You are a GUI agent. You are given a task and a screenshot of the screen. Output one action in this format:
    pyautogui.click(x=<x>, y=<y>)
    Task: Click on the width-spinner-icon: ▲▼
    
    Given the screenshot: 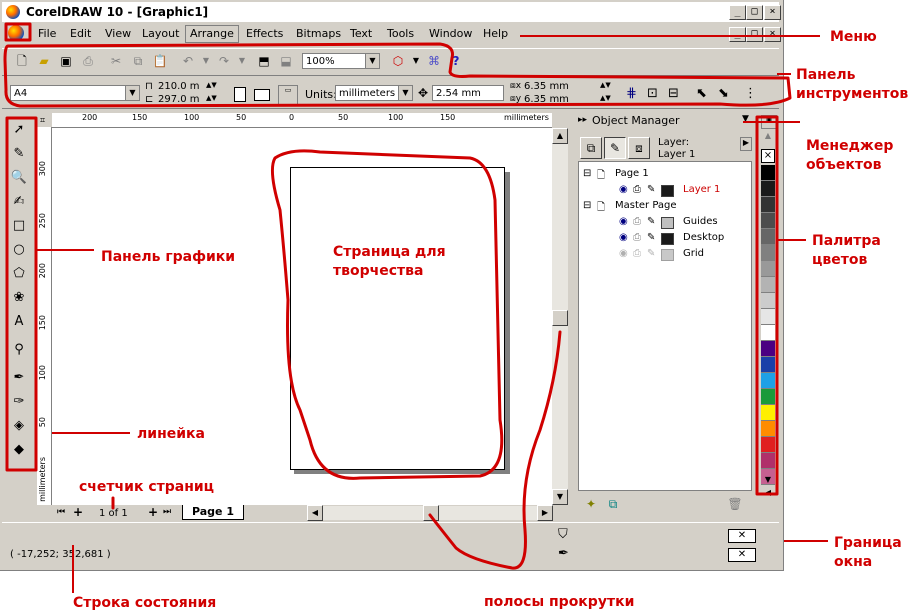 What is the action you would take?
    pyautogui.click(x=211, y=85)
    